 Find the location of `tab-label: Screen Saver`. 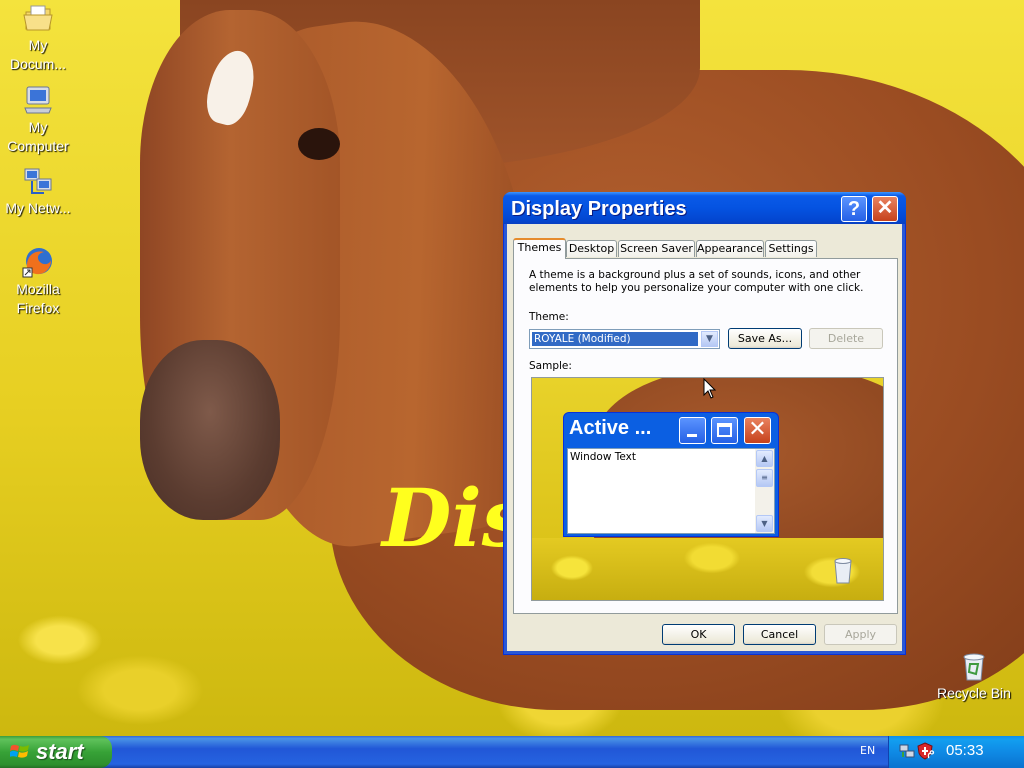

tab-label: Screen Saver is located at coordinates (656, 248).